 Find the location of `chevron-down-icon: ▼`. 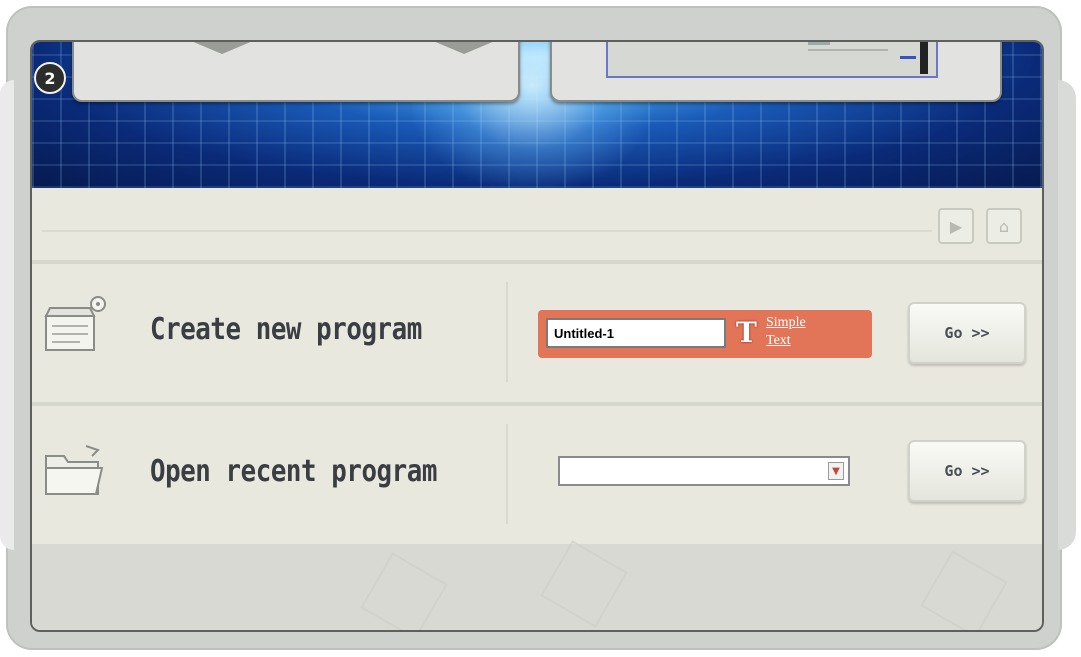

chevron-down-icon: ▼ is located at coordinates (836, 471).